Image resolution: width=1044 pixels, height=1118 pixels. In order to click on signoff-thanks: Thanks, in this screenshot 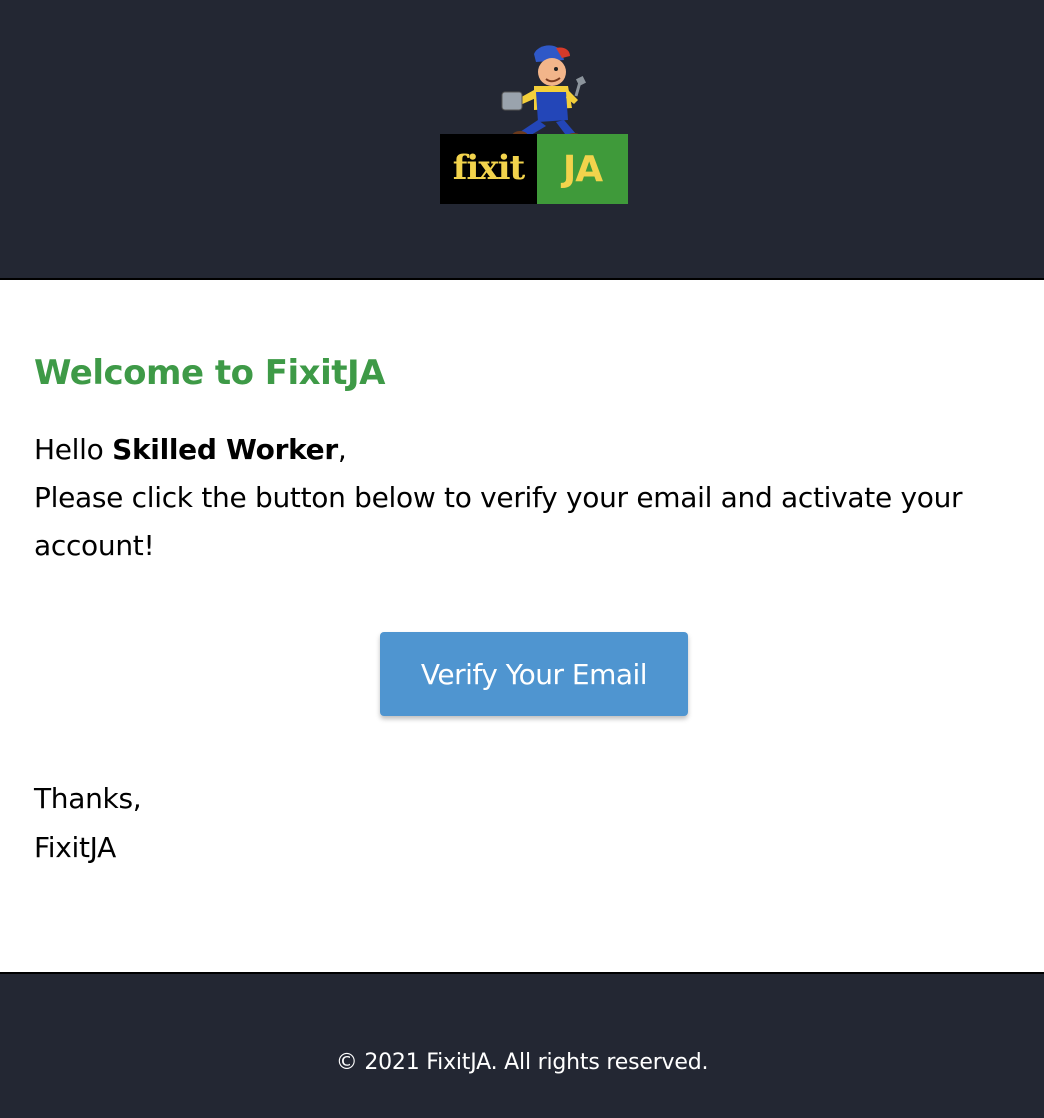, I will do `click(88, 798)`.